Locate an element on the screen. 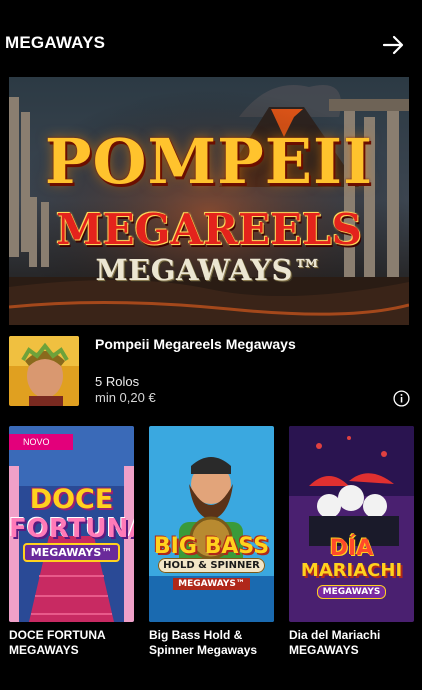 The image size is (422, 690). hero-logo-line1: POMPEII is located at coordinates (209, 161).